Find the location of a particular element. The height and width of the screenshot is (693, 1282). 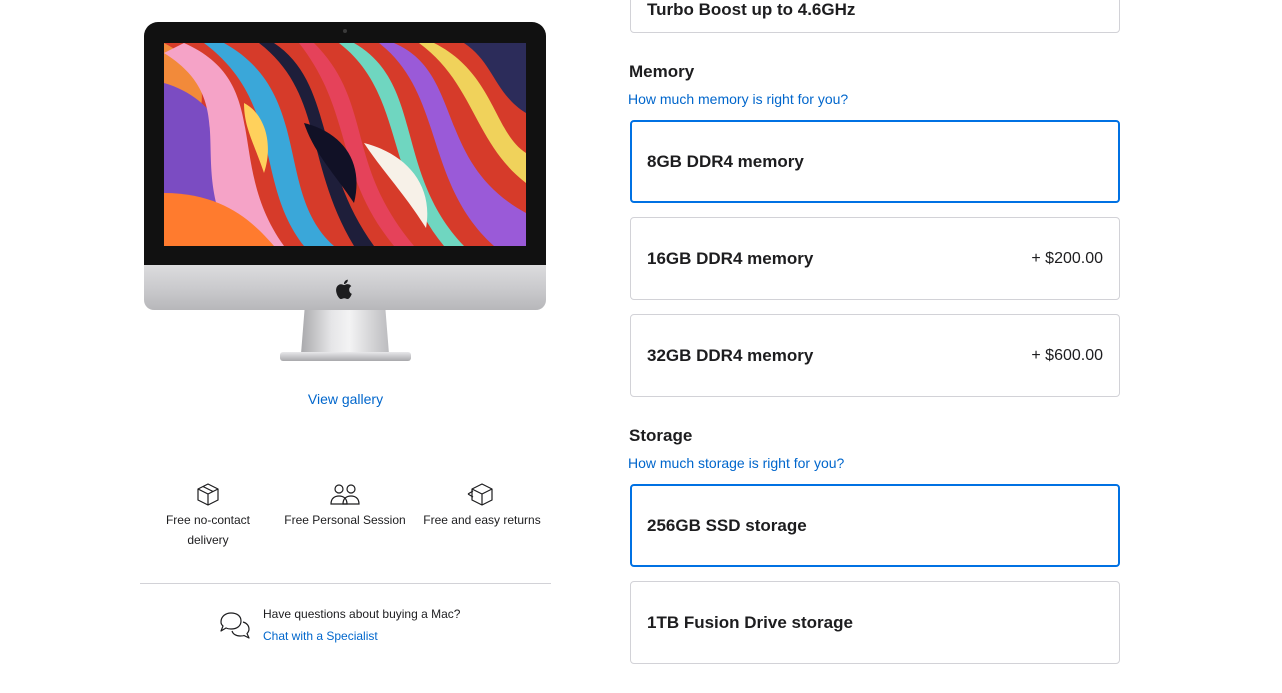

storage-section-title: Storage is located at coordinates (661, 435).